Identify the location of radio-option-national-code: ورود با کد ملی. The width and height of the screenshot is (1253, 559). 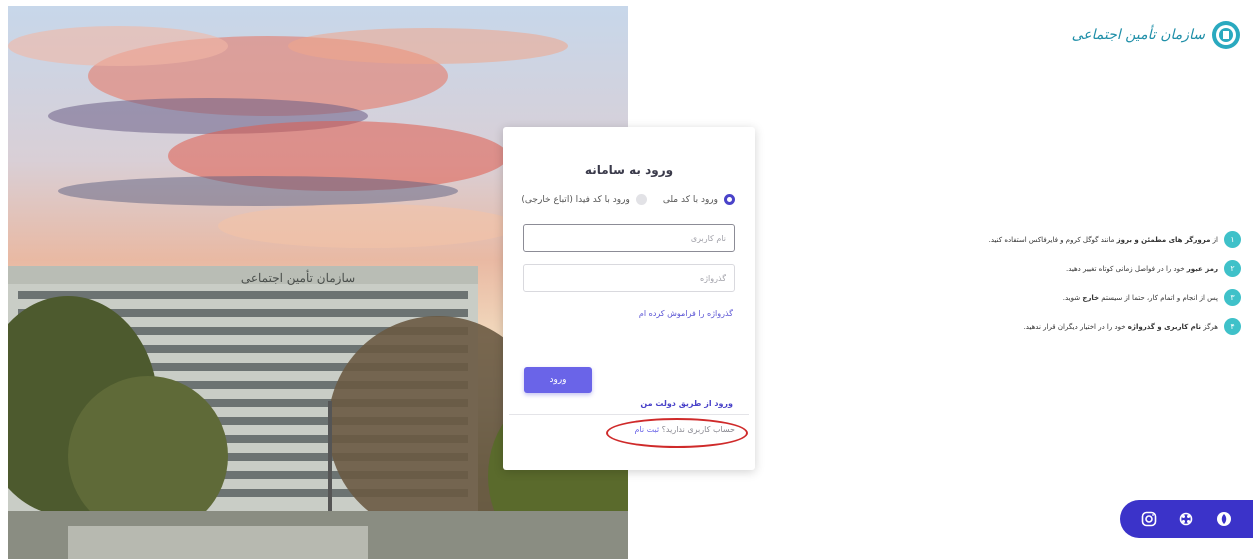
(699, 199).